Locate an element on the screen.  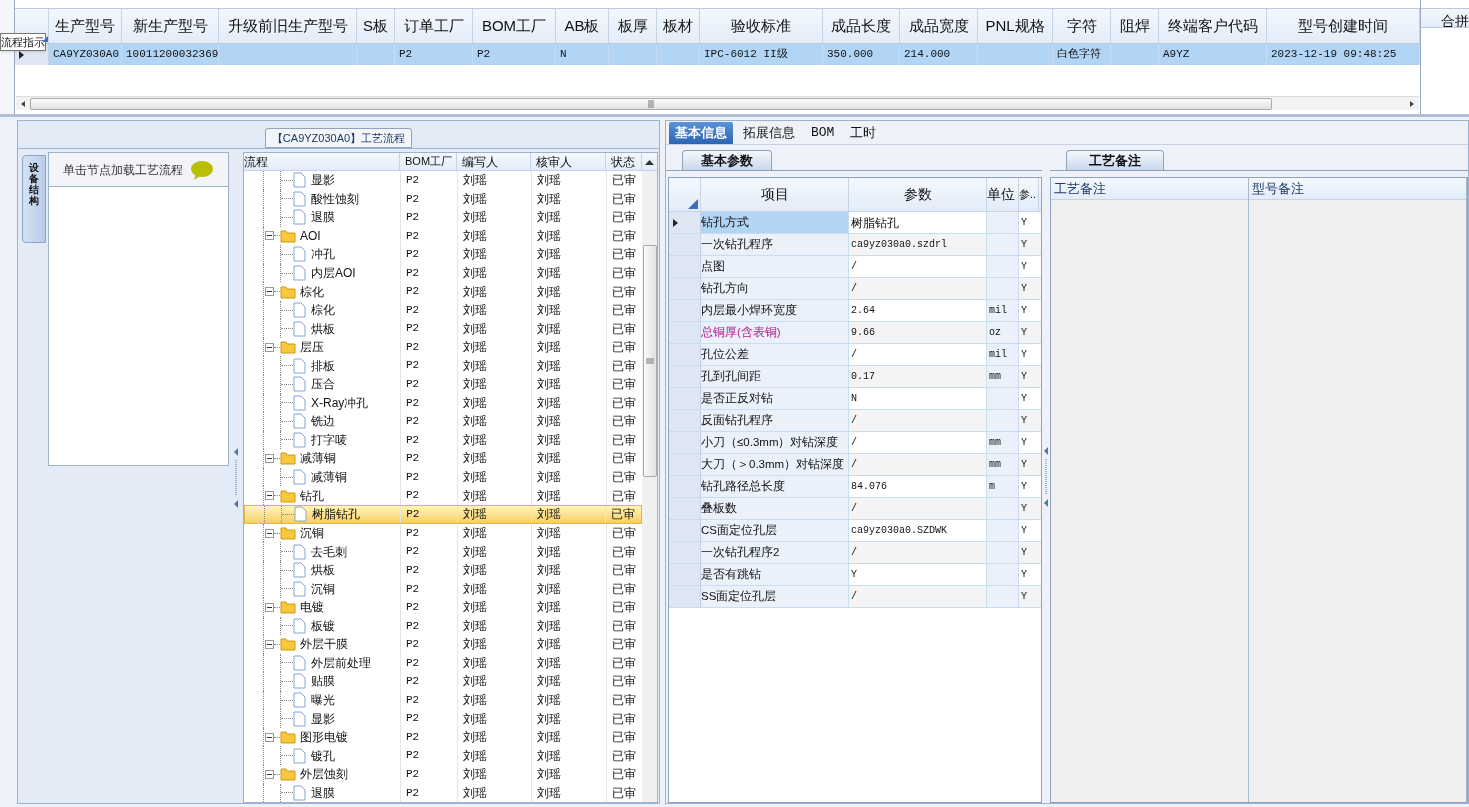
tree-row: 排板 P2 刘瑶 刘瑶 已审 is located at coordinates (443, 365).